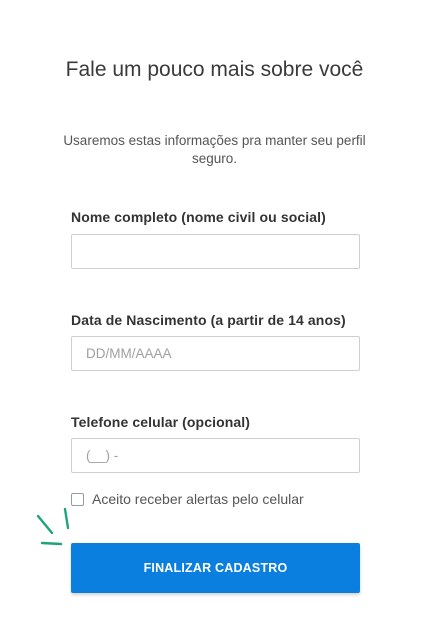 This screenshot has height=635, width=429. What do you see at coordinates (215, 568) in the screenshot?
I see `finalize-signup-button: FINALIZAR CADASTRO` at bounding box center [215, 568].